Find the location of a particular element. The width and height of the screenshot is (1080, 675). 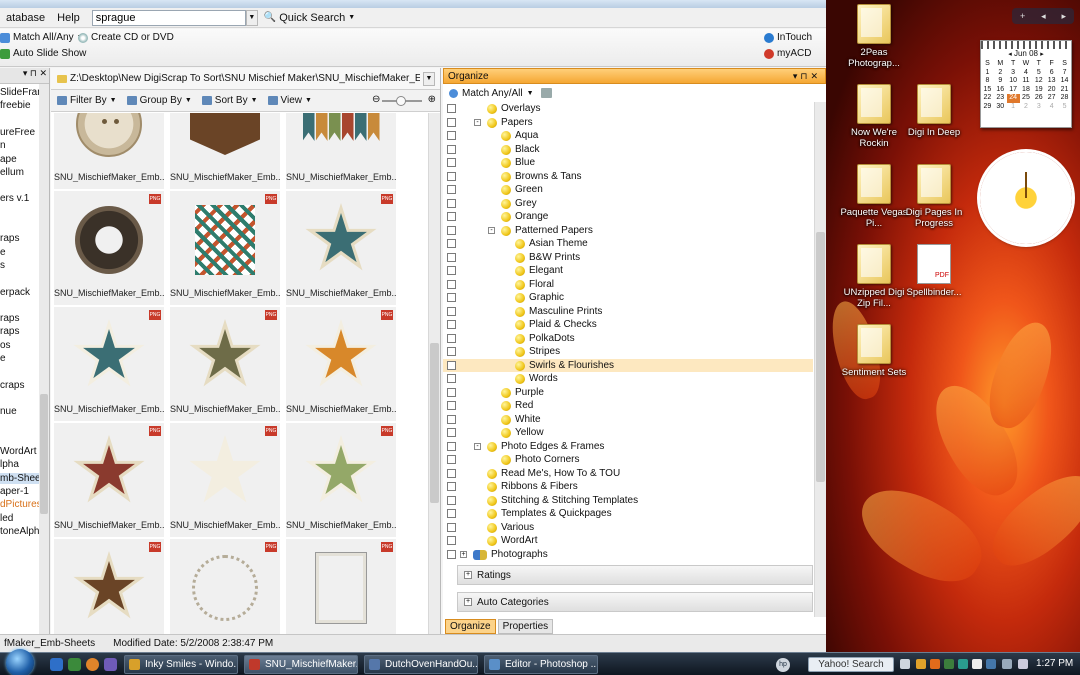

search-dropdown-button: ▼ is located at coordinates (251, 17).